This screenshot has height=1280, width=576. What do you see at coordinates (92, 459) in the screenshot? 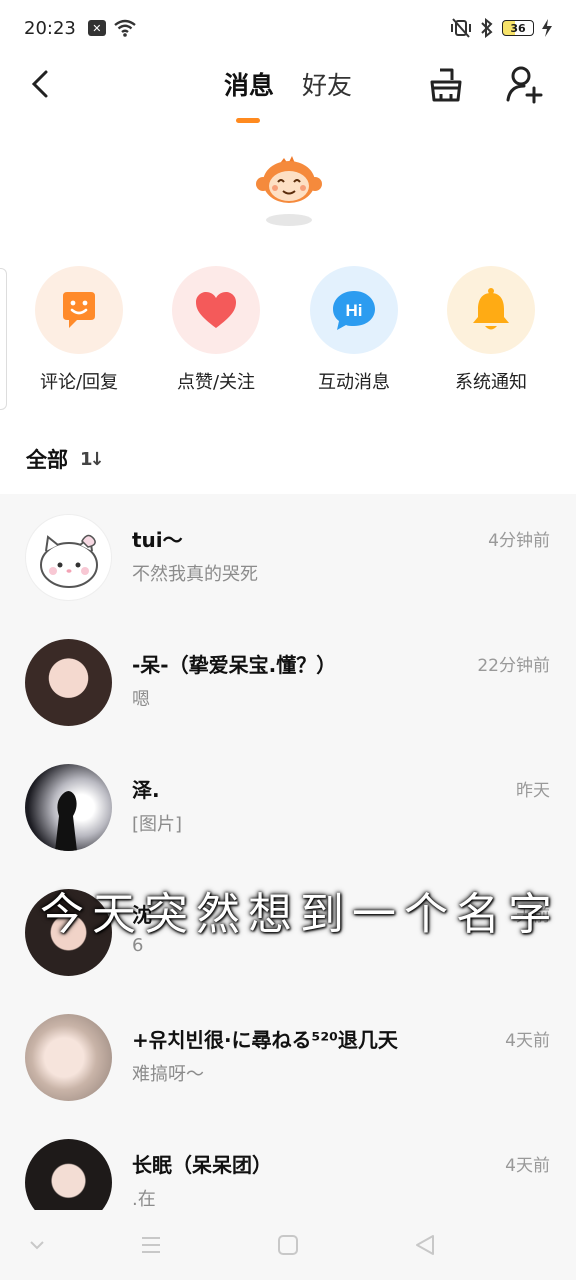
I see `sort-icon: 1↓` at bounding box center [92, 459].